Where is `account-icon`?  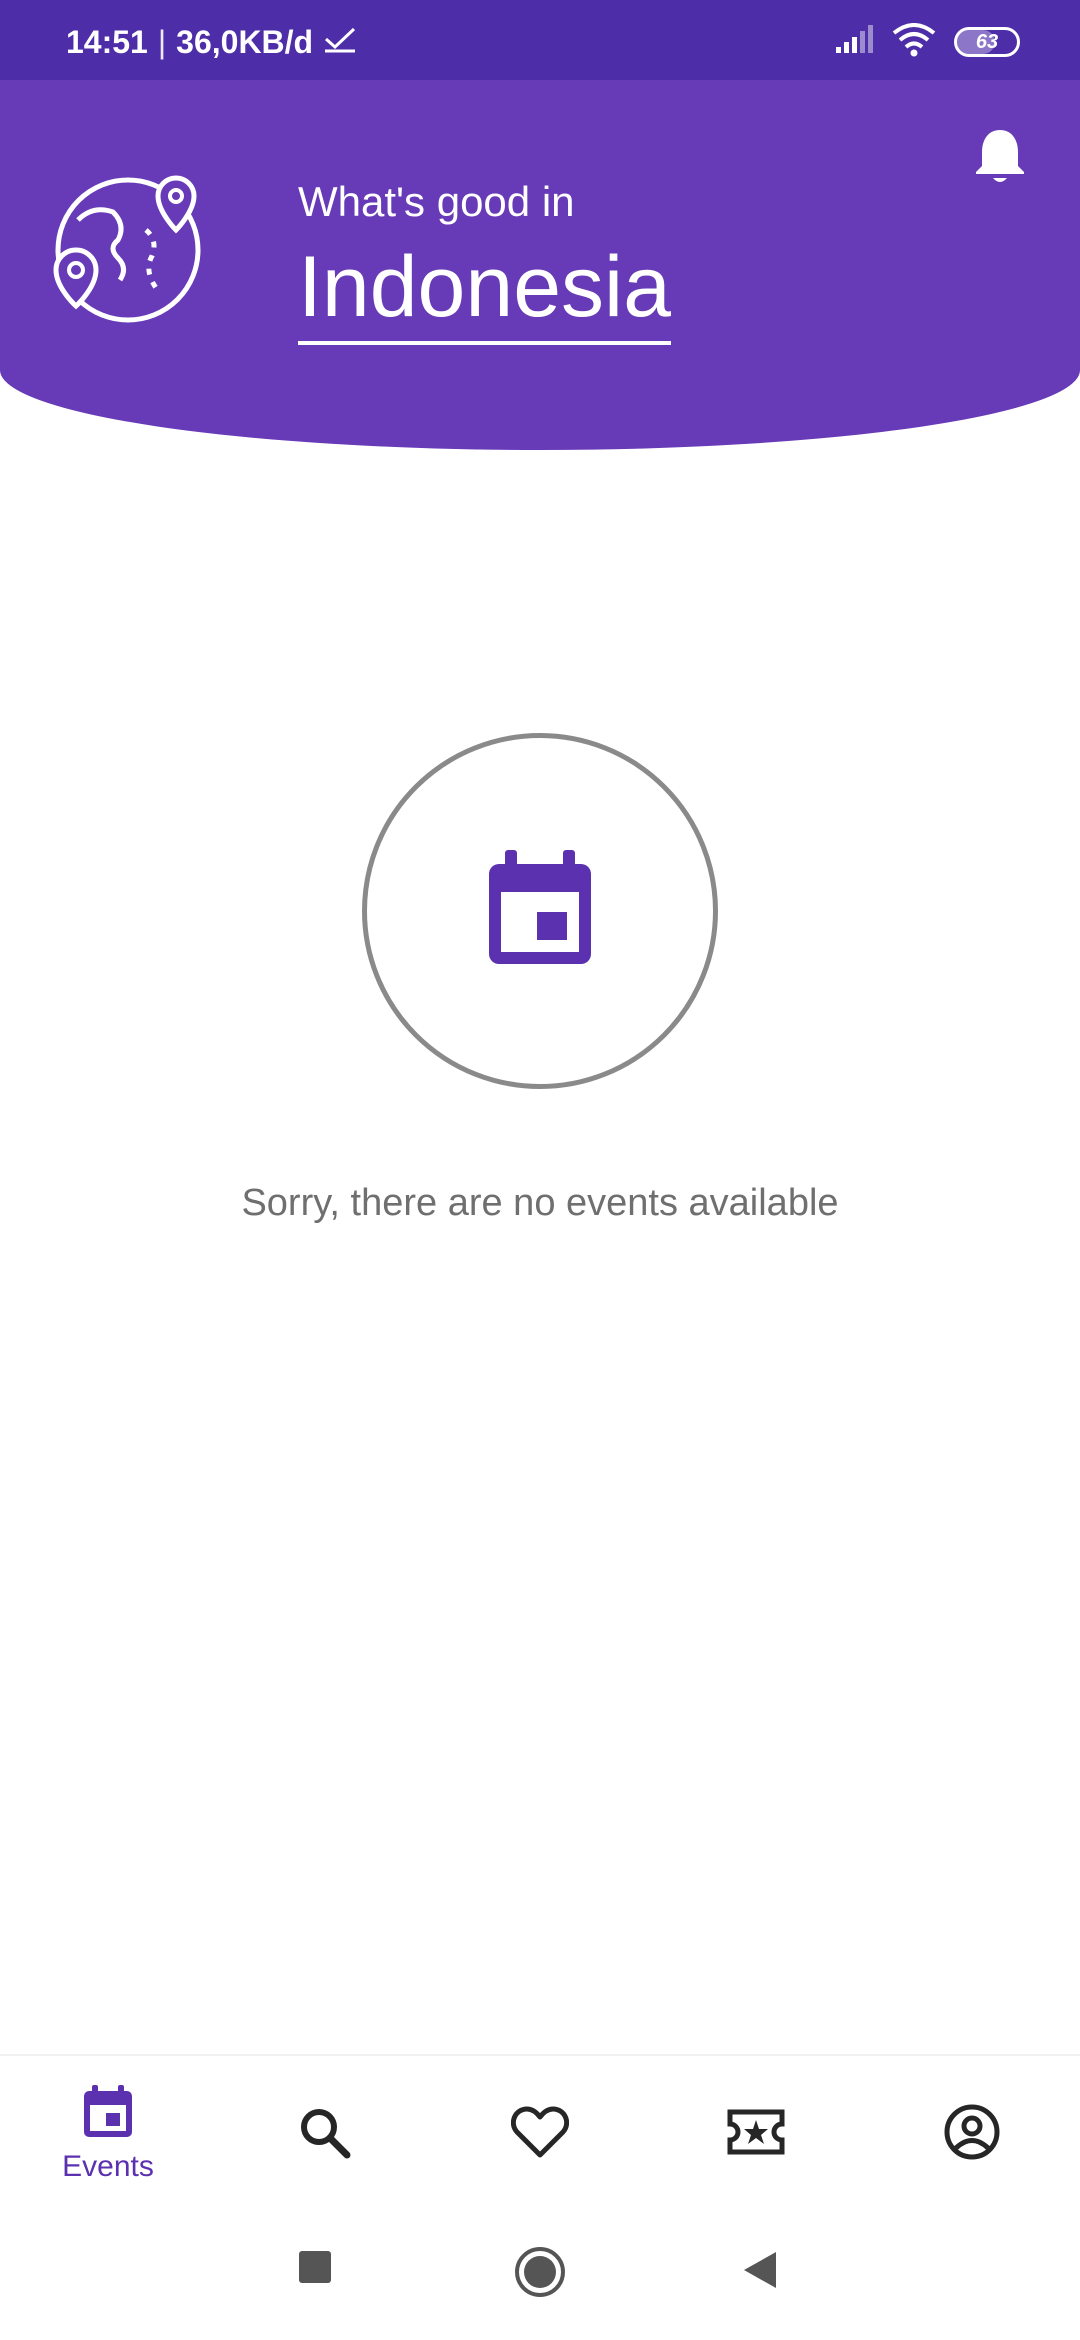 account-icon is located at coordinates (972, 2134).